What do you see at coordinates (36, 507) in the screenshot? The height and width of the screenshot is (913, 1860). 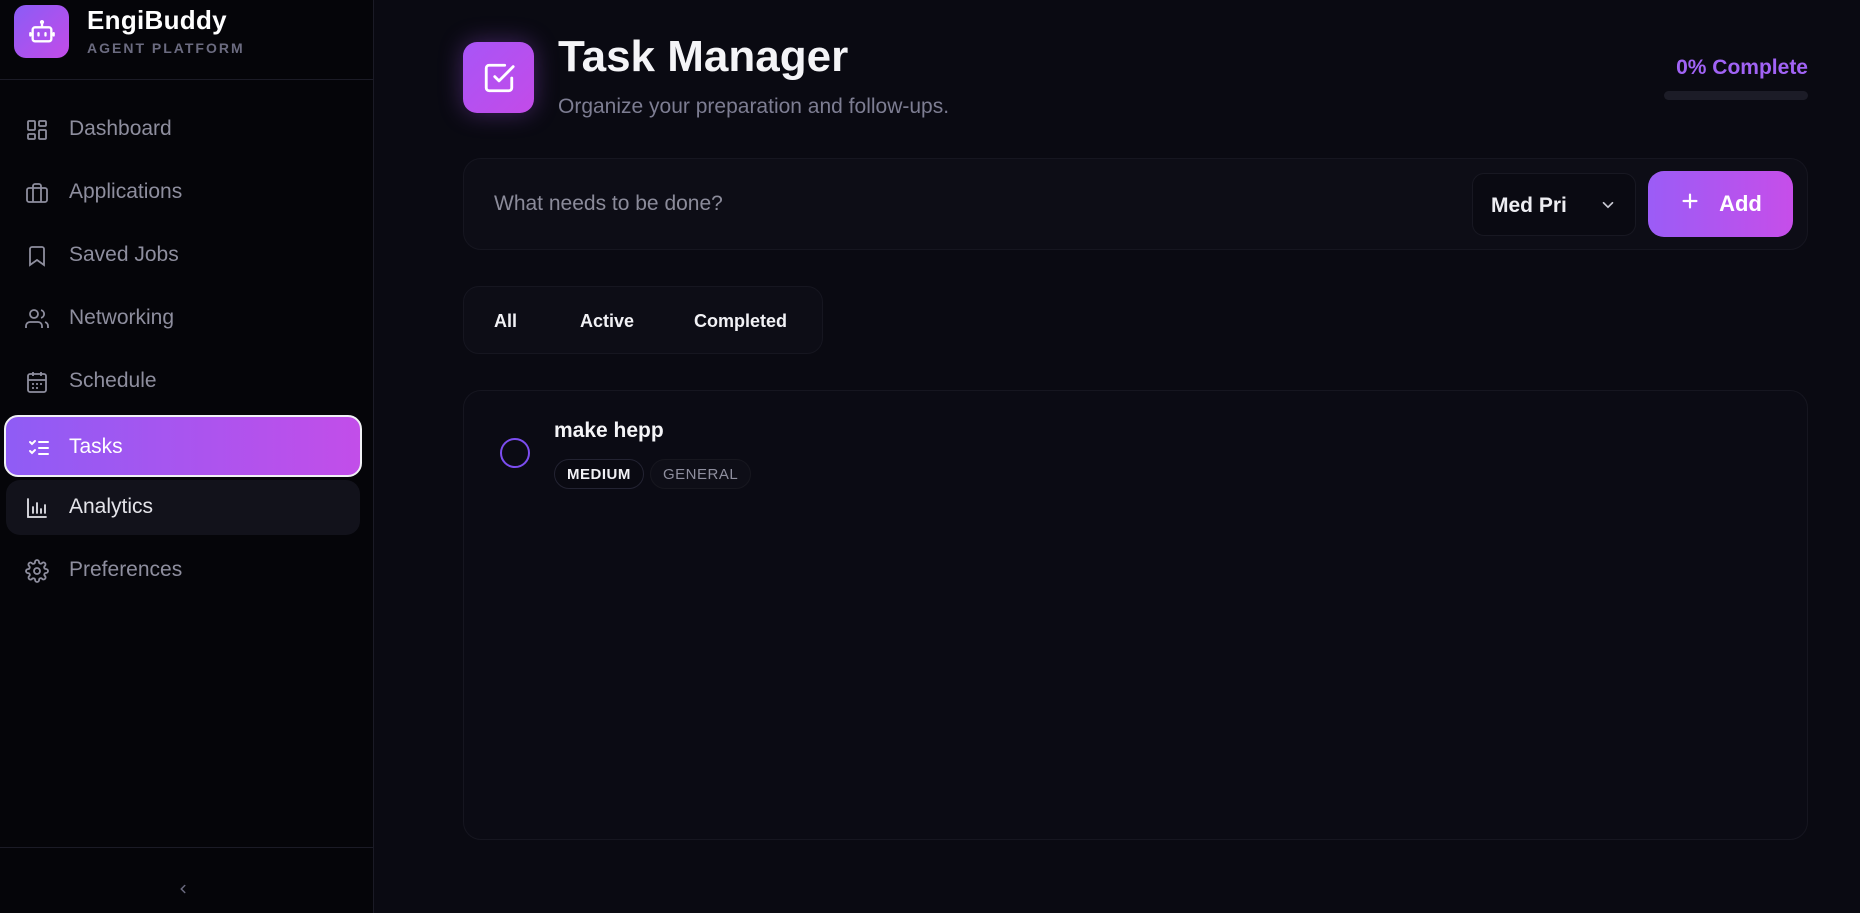 I see `bar-chart-icon` at bounding box center [36, 507].